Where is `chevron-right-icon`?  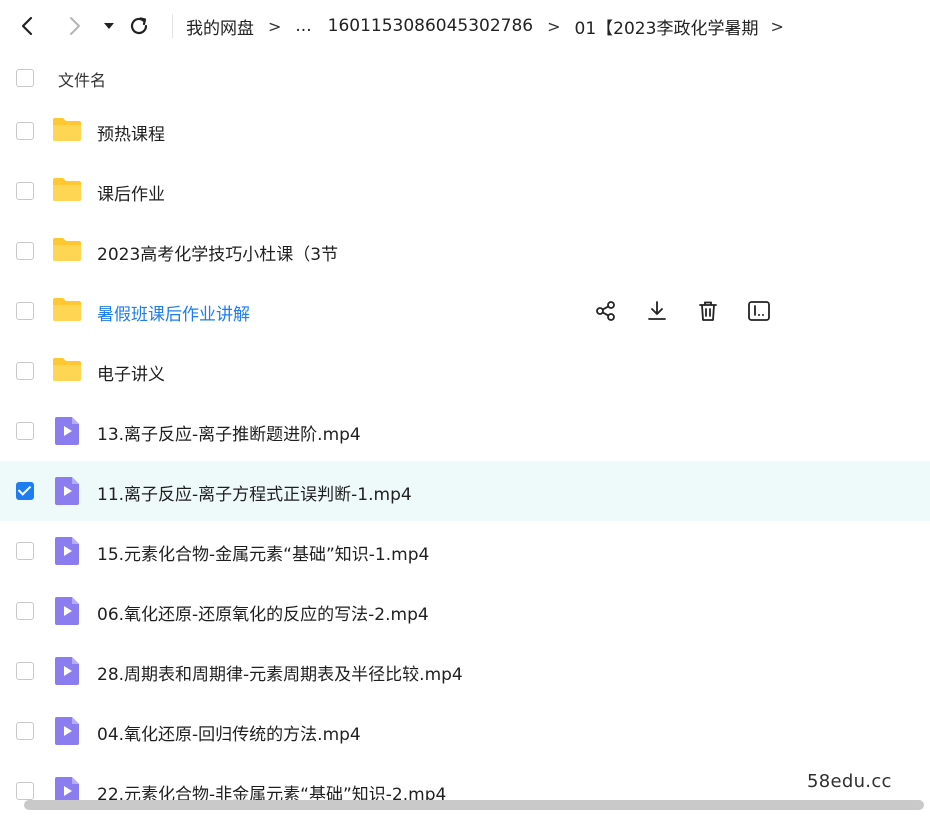 chevron-right-icon is located at coordinates (75, 26).